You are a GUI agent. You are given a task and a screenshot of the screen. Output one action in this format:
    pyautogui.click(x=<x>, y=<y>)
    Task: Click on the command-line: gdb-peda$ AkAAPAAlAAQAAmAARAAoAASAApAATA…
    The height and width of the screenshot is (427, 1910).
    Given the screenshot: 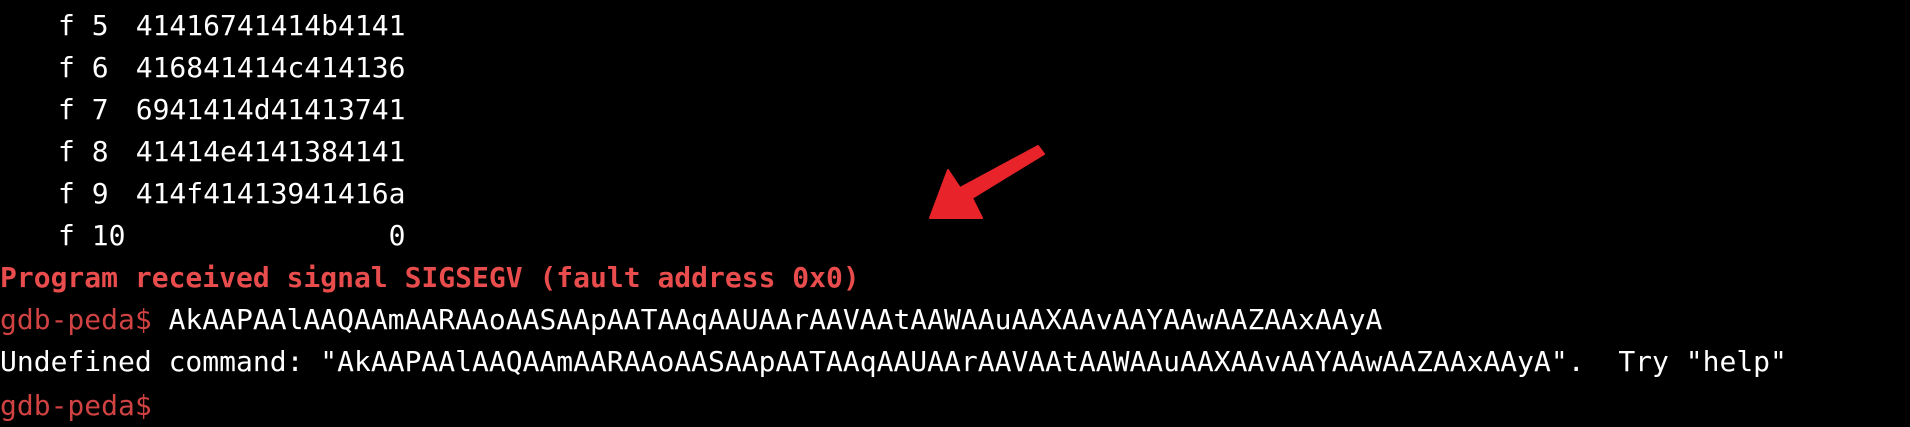 What is the action you would take?
    pyautogui.click(x=955, y=320)
    